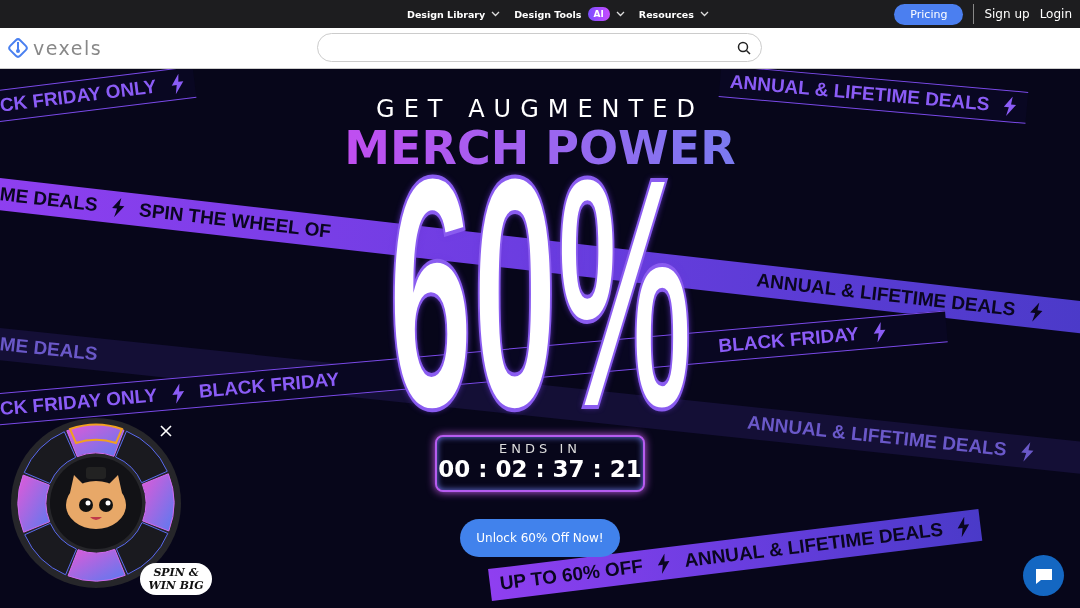  Describe the element at coordinates (68, 48) in the screenshot. I see `logo-text: vexels` at that location.